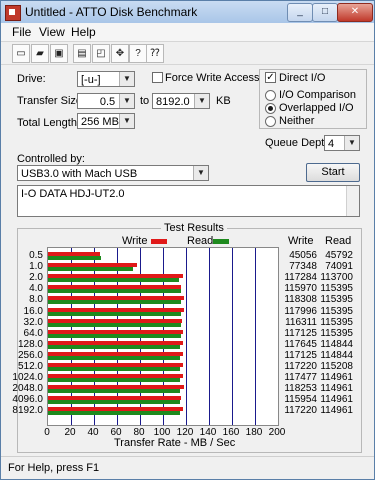 This screenshot has width=375, height=480. I want to click on grid-line, so click(186, 336).